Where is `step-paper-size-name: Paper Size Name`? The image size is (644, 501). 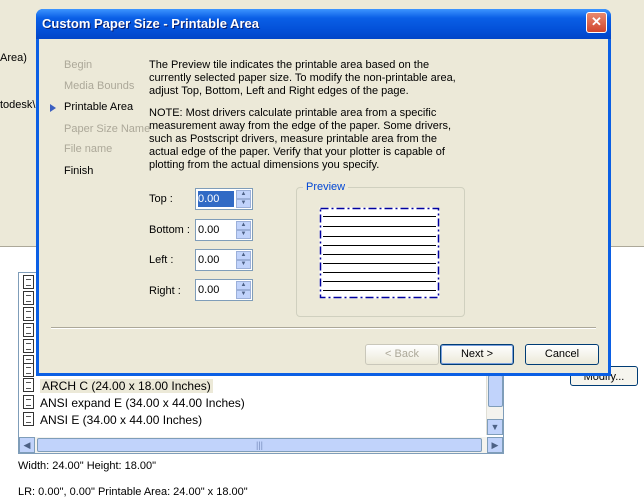 step-paper-size-name: Paper Size Name is located at coordinates (107, 129).